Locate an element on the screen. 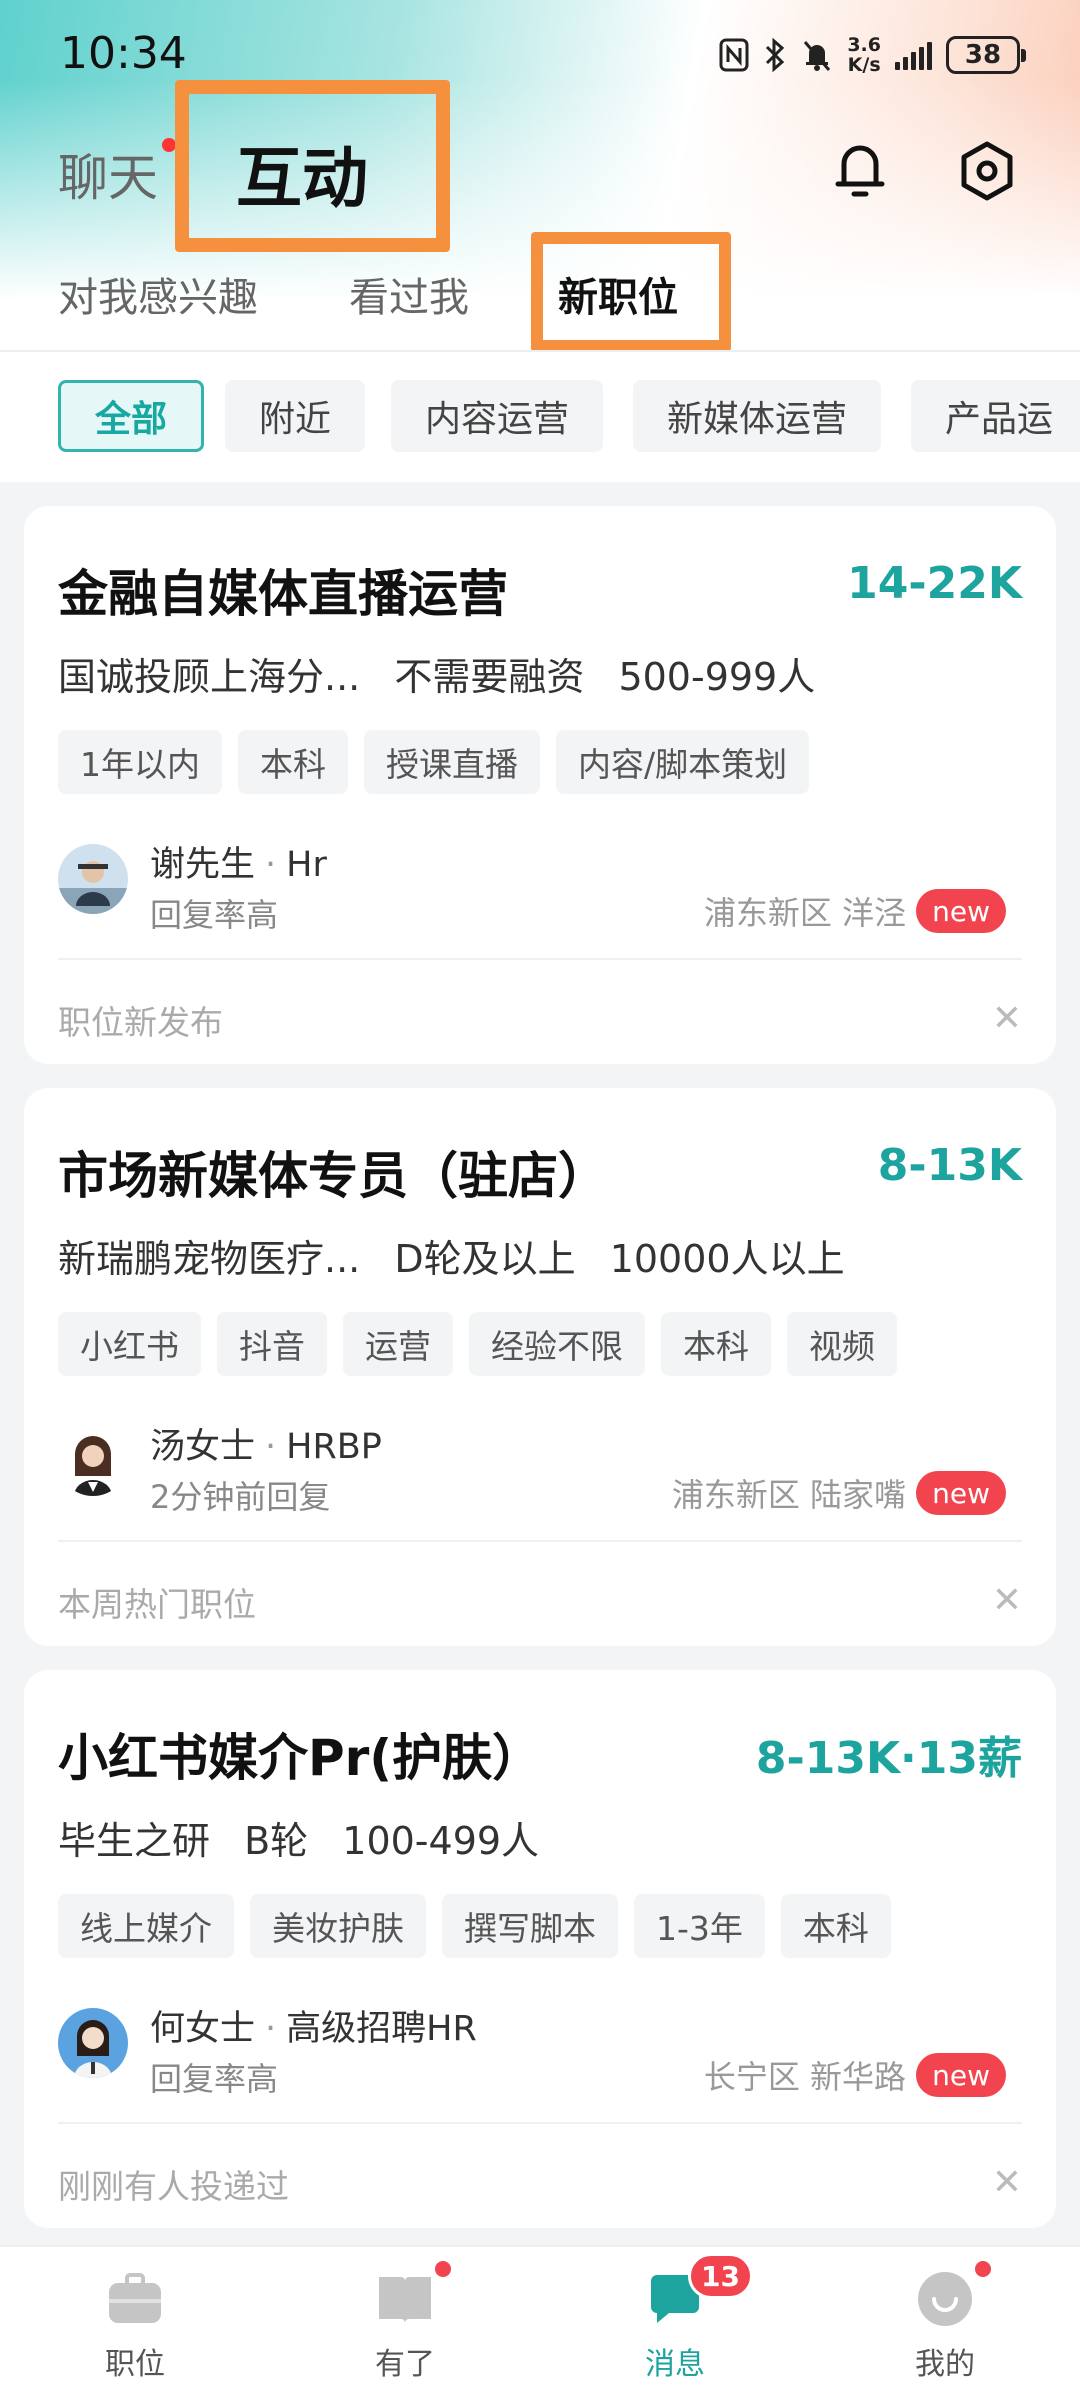 The width and height of the screenshot is (1080, 2387). recruiter-name: 汤女士 is located at coordinates (203, 1447).